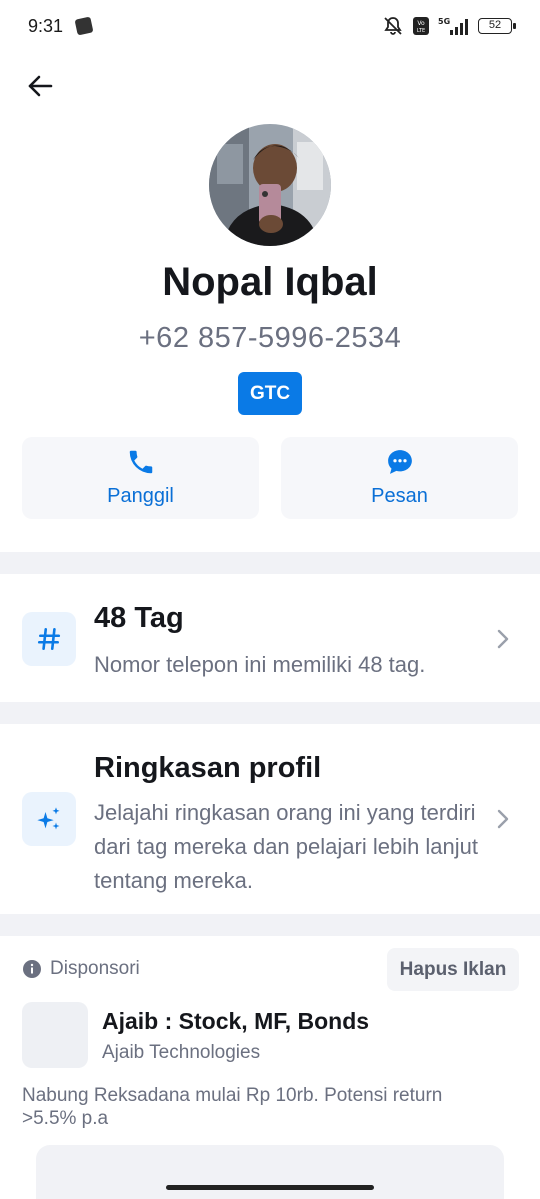 The height and width of the screenshot is (1199, 540). I want to click on roblox-notification-icon, so click(84, 26).